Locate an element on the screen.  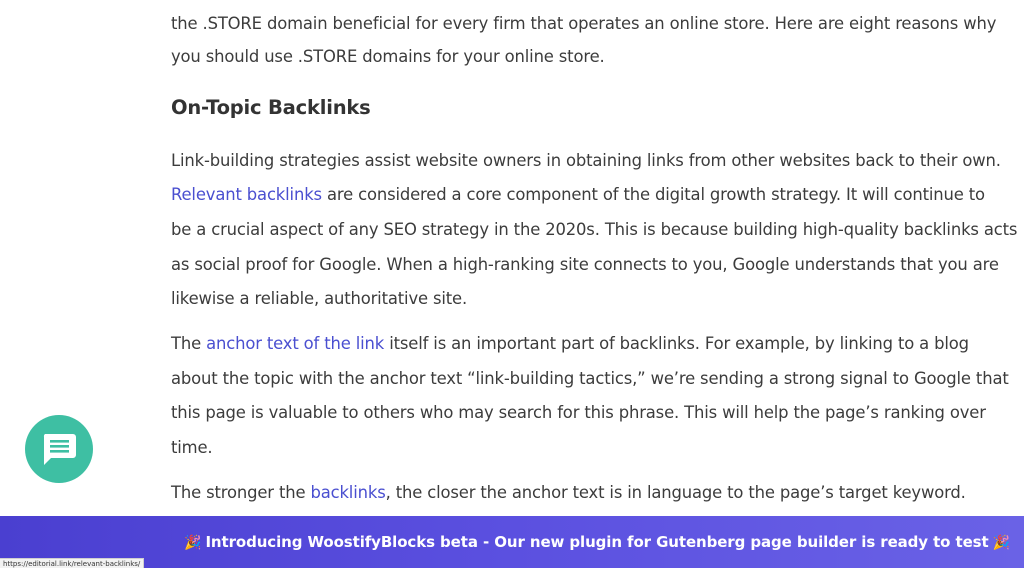
para2-line-4: time. is located at coordinates (192, 447).